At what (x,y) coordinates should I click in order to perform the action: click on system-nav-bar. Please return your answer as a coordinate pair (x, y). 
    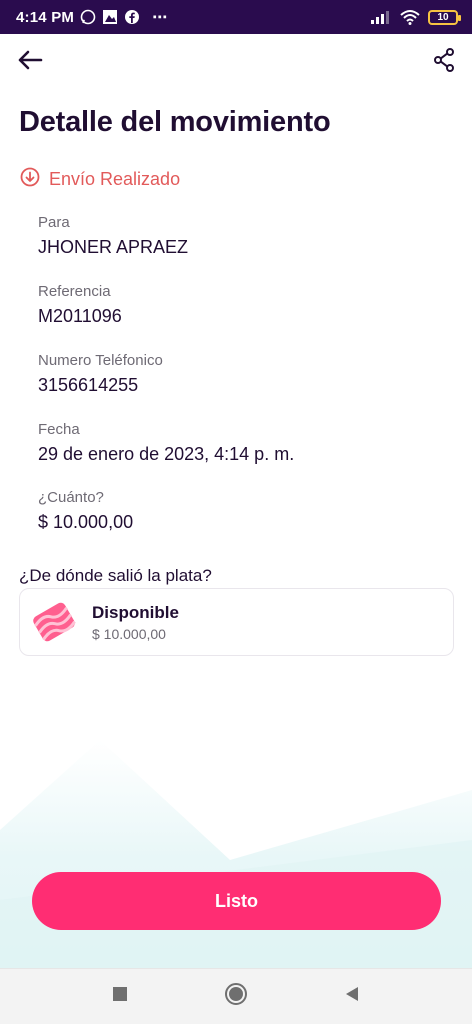
    Looking at the image, I should click on (236, 996).